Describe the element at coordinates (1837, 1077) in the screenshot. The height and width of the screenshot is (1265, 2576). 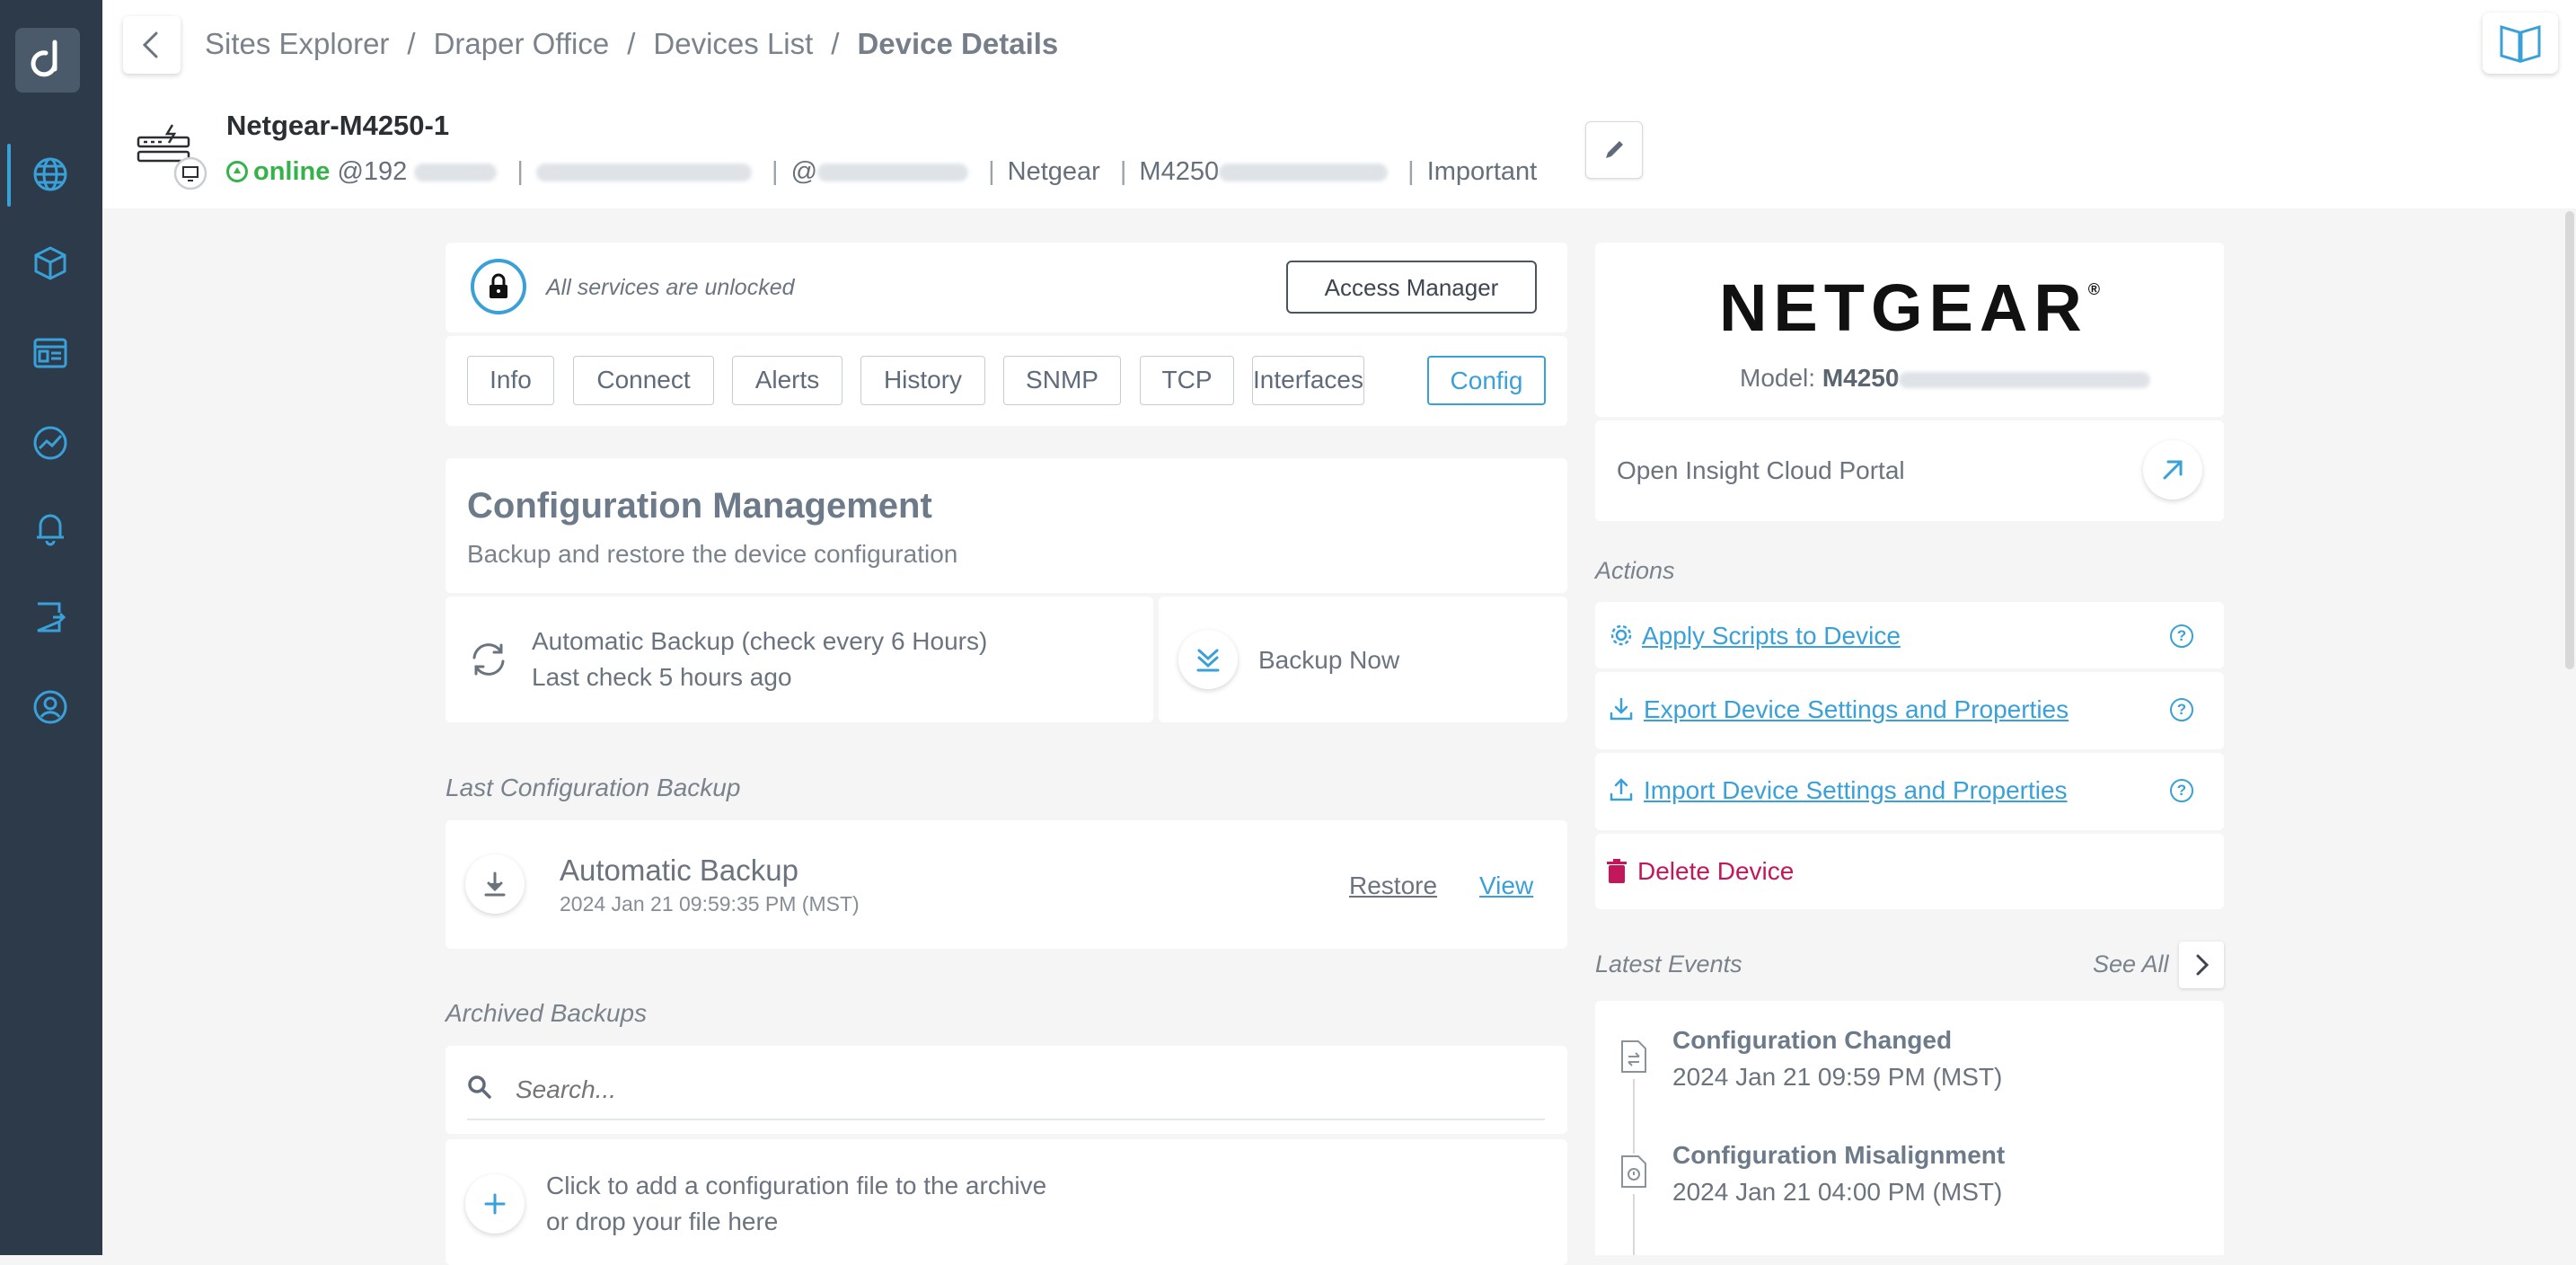
I see `event-date: 2024 Jan 21 09:59 PM (MST)` at that location.